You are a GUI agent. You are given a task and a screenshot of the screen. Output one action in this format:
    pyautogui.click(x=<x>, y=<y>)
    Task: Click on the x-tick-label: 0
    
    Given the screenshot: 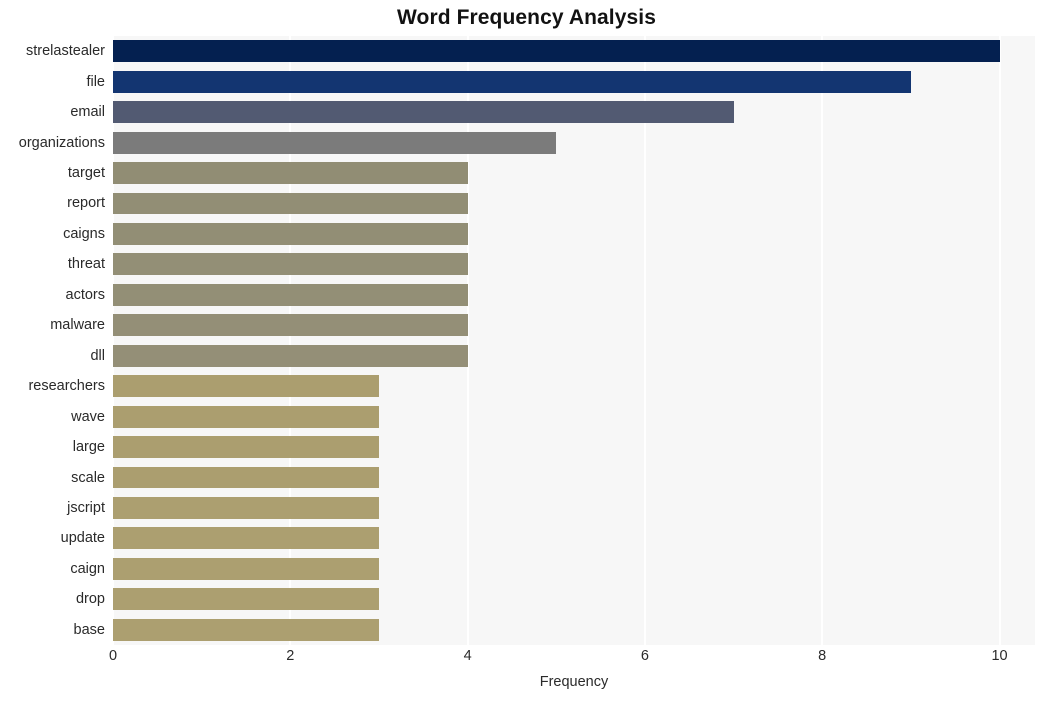 What is the action you would take?
    pyautogui.click(x=113, y=656)
    